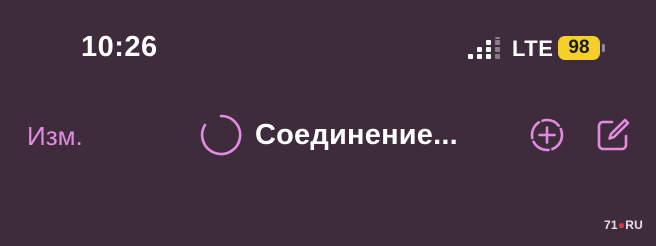  Describe the element at coordinates (55, 136) in the screenshot. I see `edit-button: Изм.` at that location.